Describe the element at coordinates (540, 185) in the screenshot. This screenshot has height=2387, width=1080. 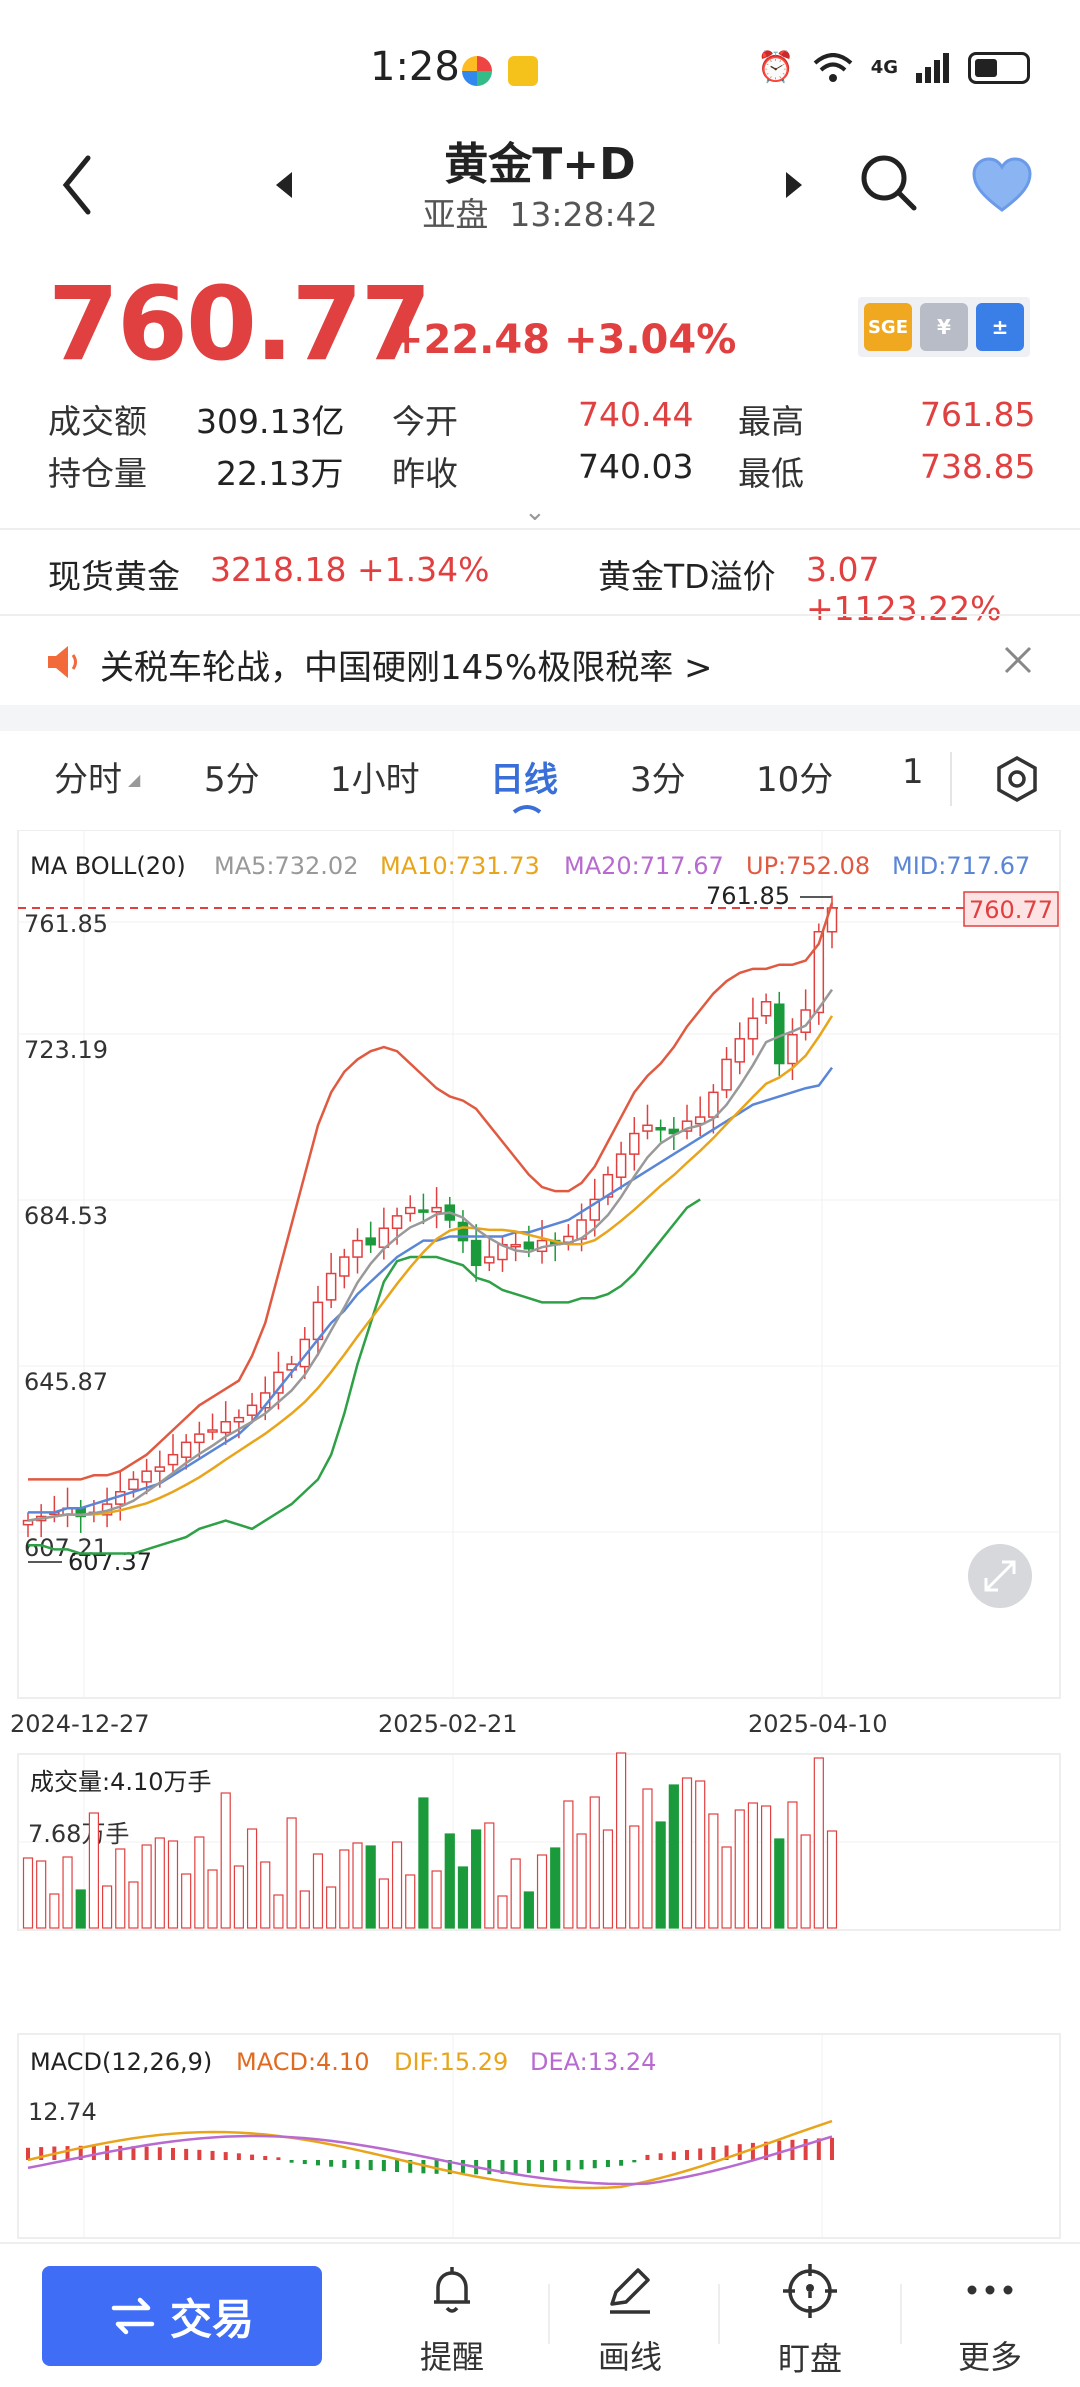
I see `nav-bar: 黄金T+D 亚盘 13:28:42` at that location.